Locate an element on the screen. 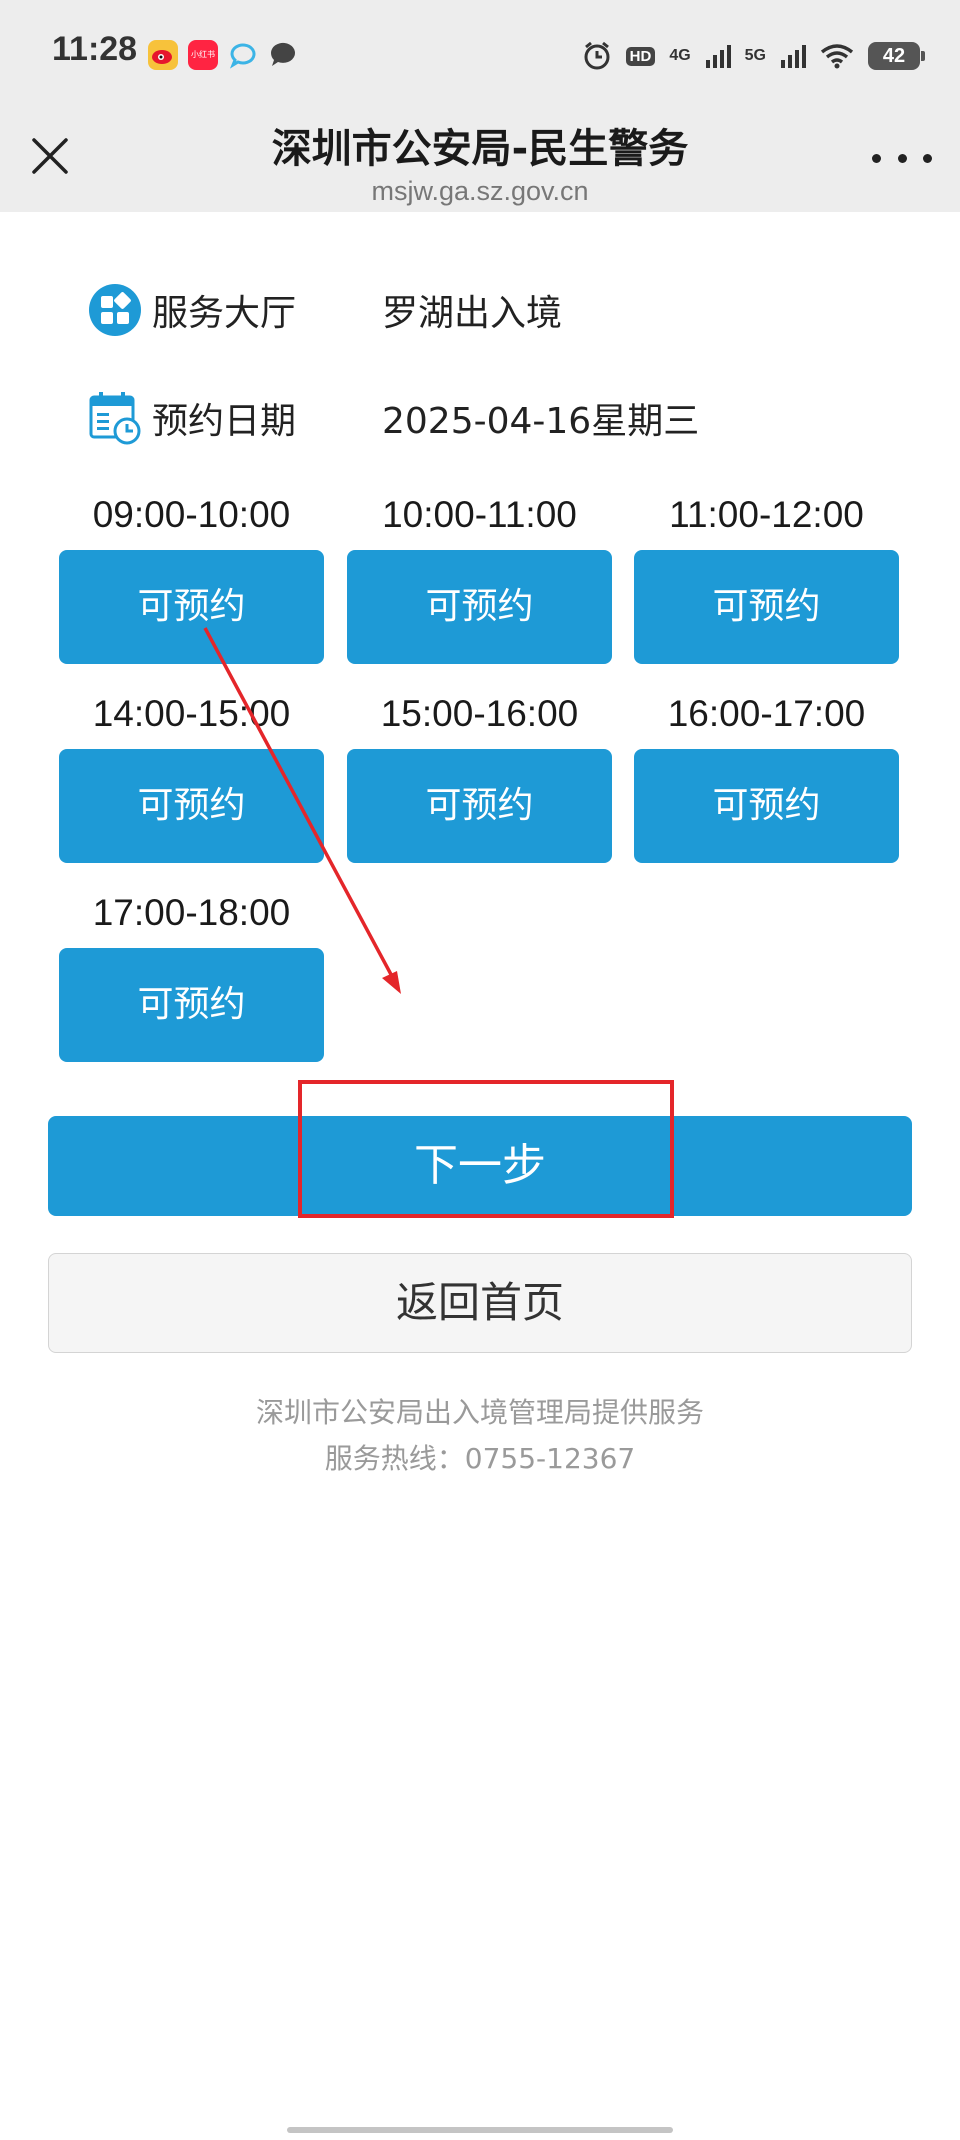 The width and height of the screenshot is (960, 2140). slot-time-label: 11:00-12:00 is located at coordinates (766, 514).